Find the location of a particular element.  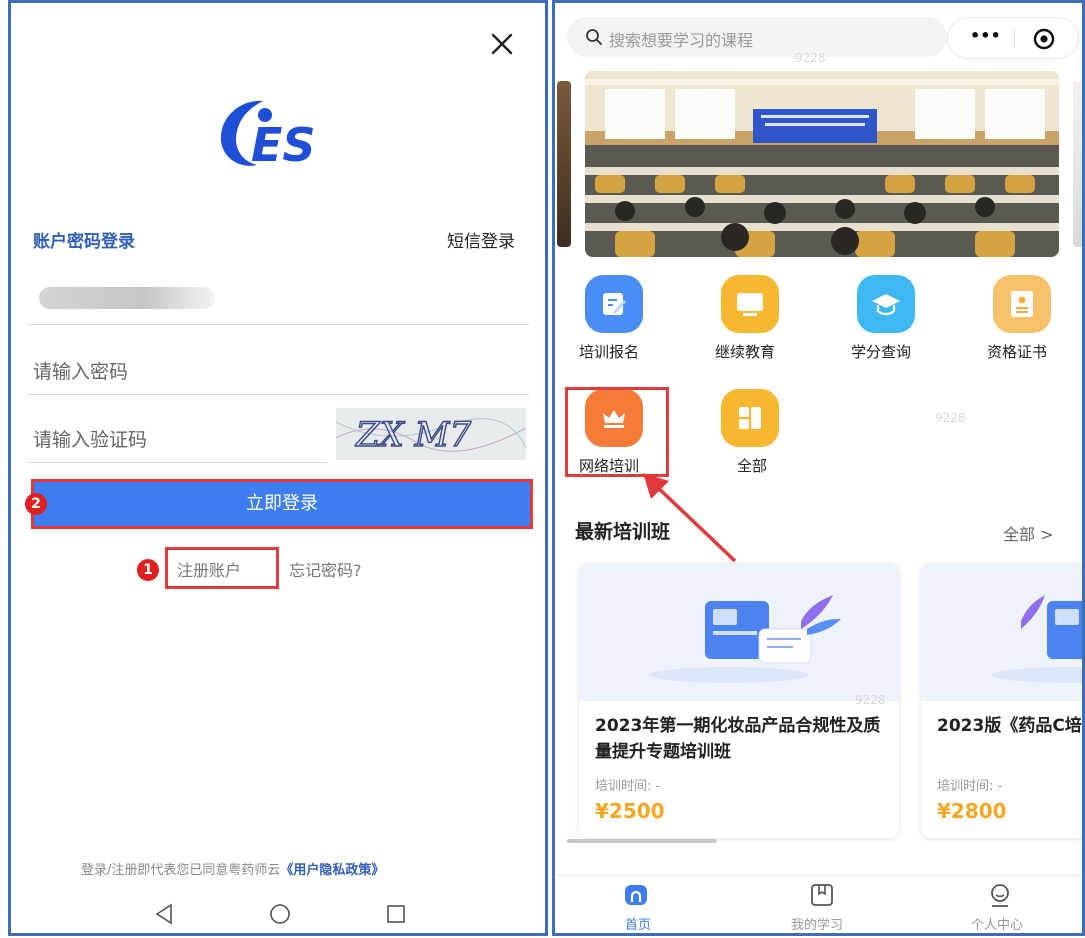

section-title: 最新培训班 is located at coordinates (623, 532).